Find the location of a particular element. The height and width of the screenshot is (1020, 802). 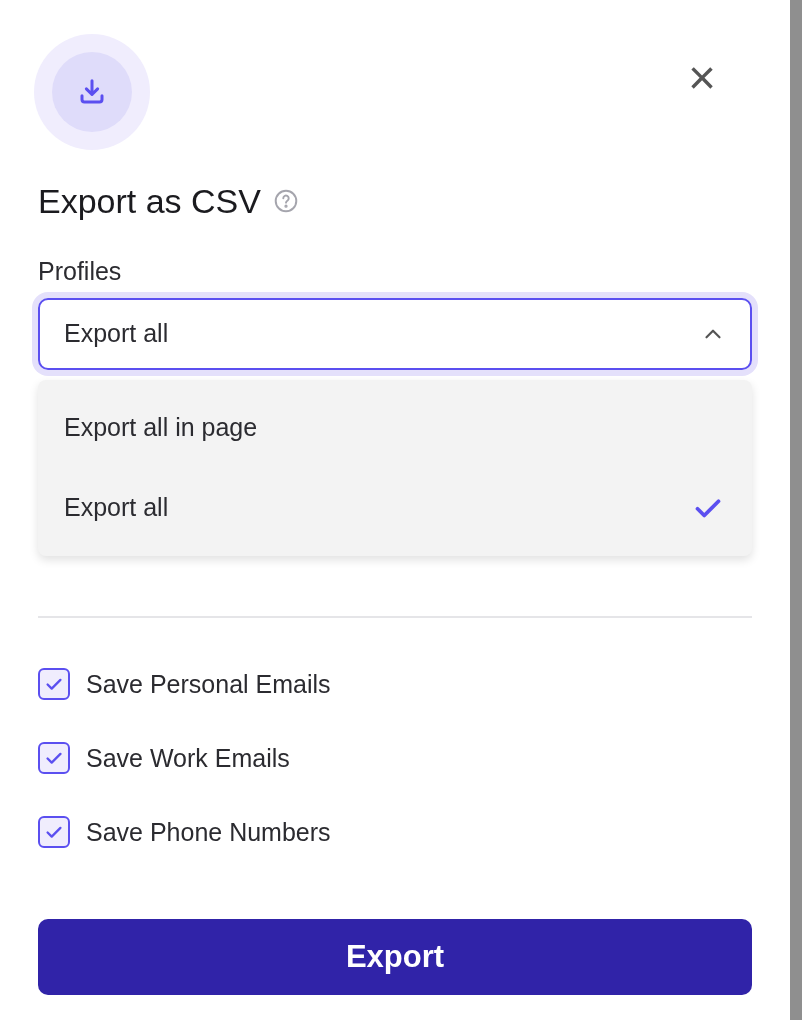

export-button: Export is located at coordinates (395, 957).